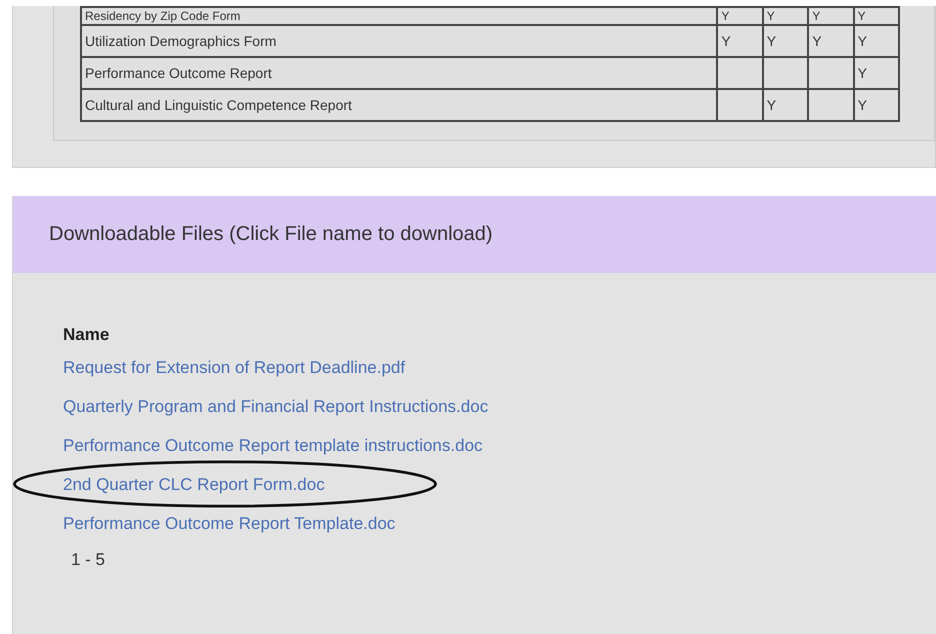  I want to click on paging-text: 1 - 5, so click(88, 560).